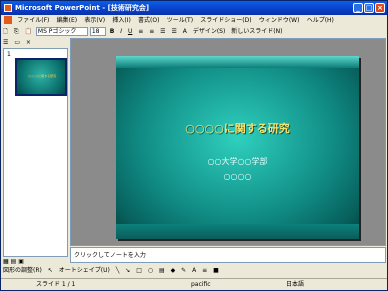 The height and width of the screenshot is (291, 388). I want to click on slide-thumbnail: ○○○○に関する研究, so click(41, 77).